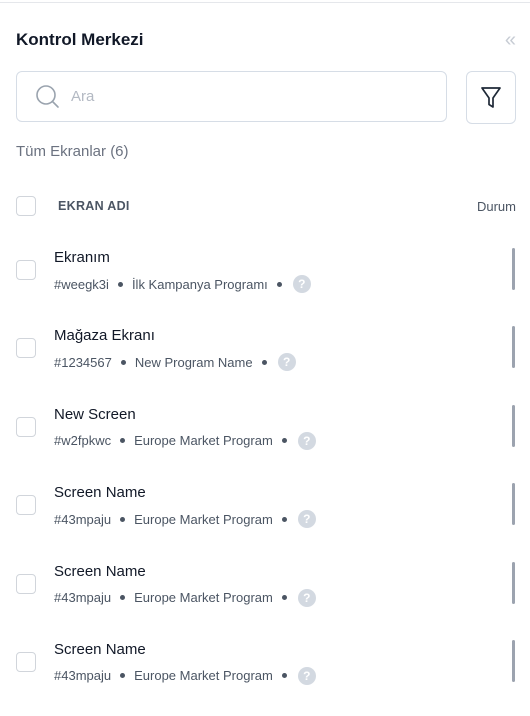 This screenshot has height=716, width=530. Describe the element at coordinates (94, 206) in the screenshot. I see `column-header-name: EKRAN ADI` at that location.